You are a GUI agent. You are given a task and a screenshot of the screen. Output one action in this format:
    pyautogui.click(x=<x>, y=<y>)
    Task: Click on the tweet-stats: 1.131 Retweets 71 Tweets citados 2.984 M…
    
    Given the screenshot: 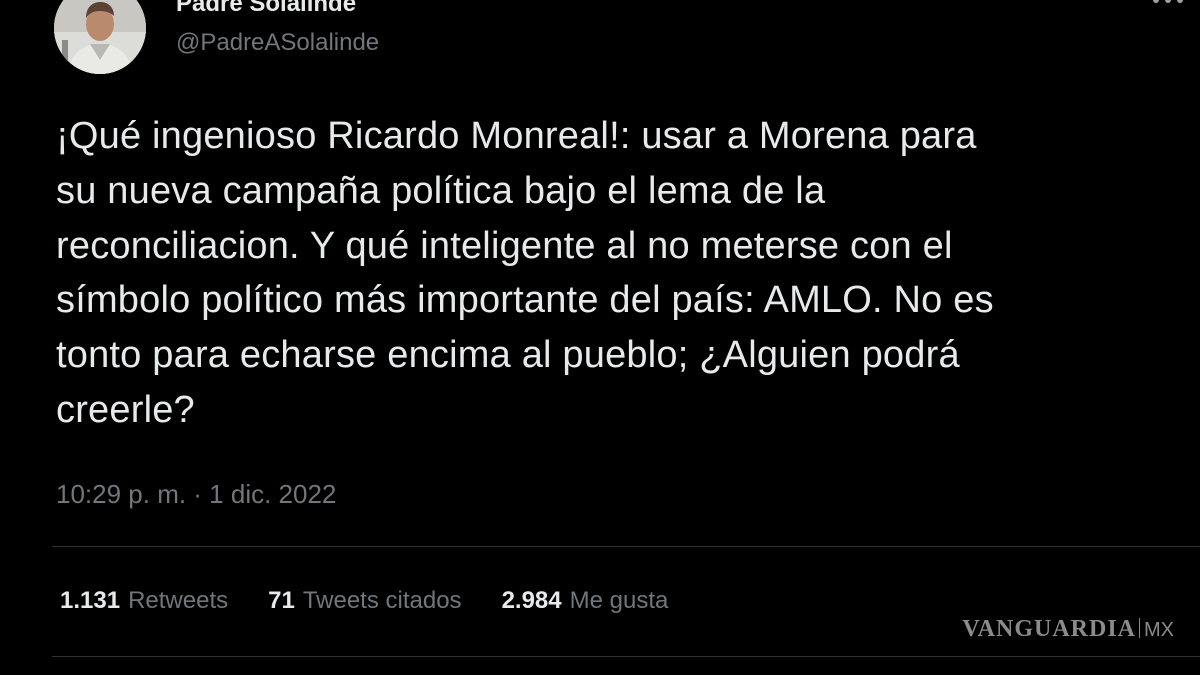 What is the action you would take?
    pyautogui.click(x=384, y=601)
    